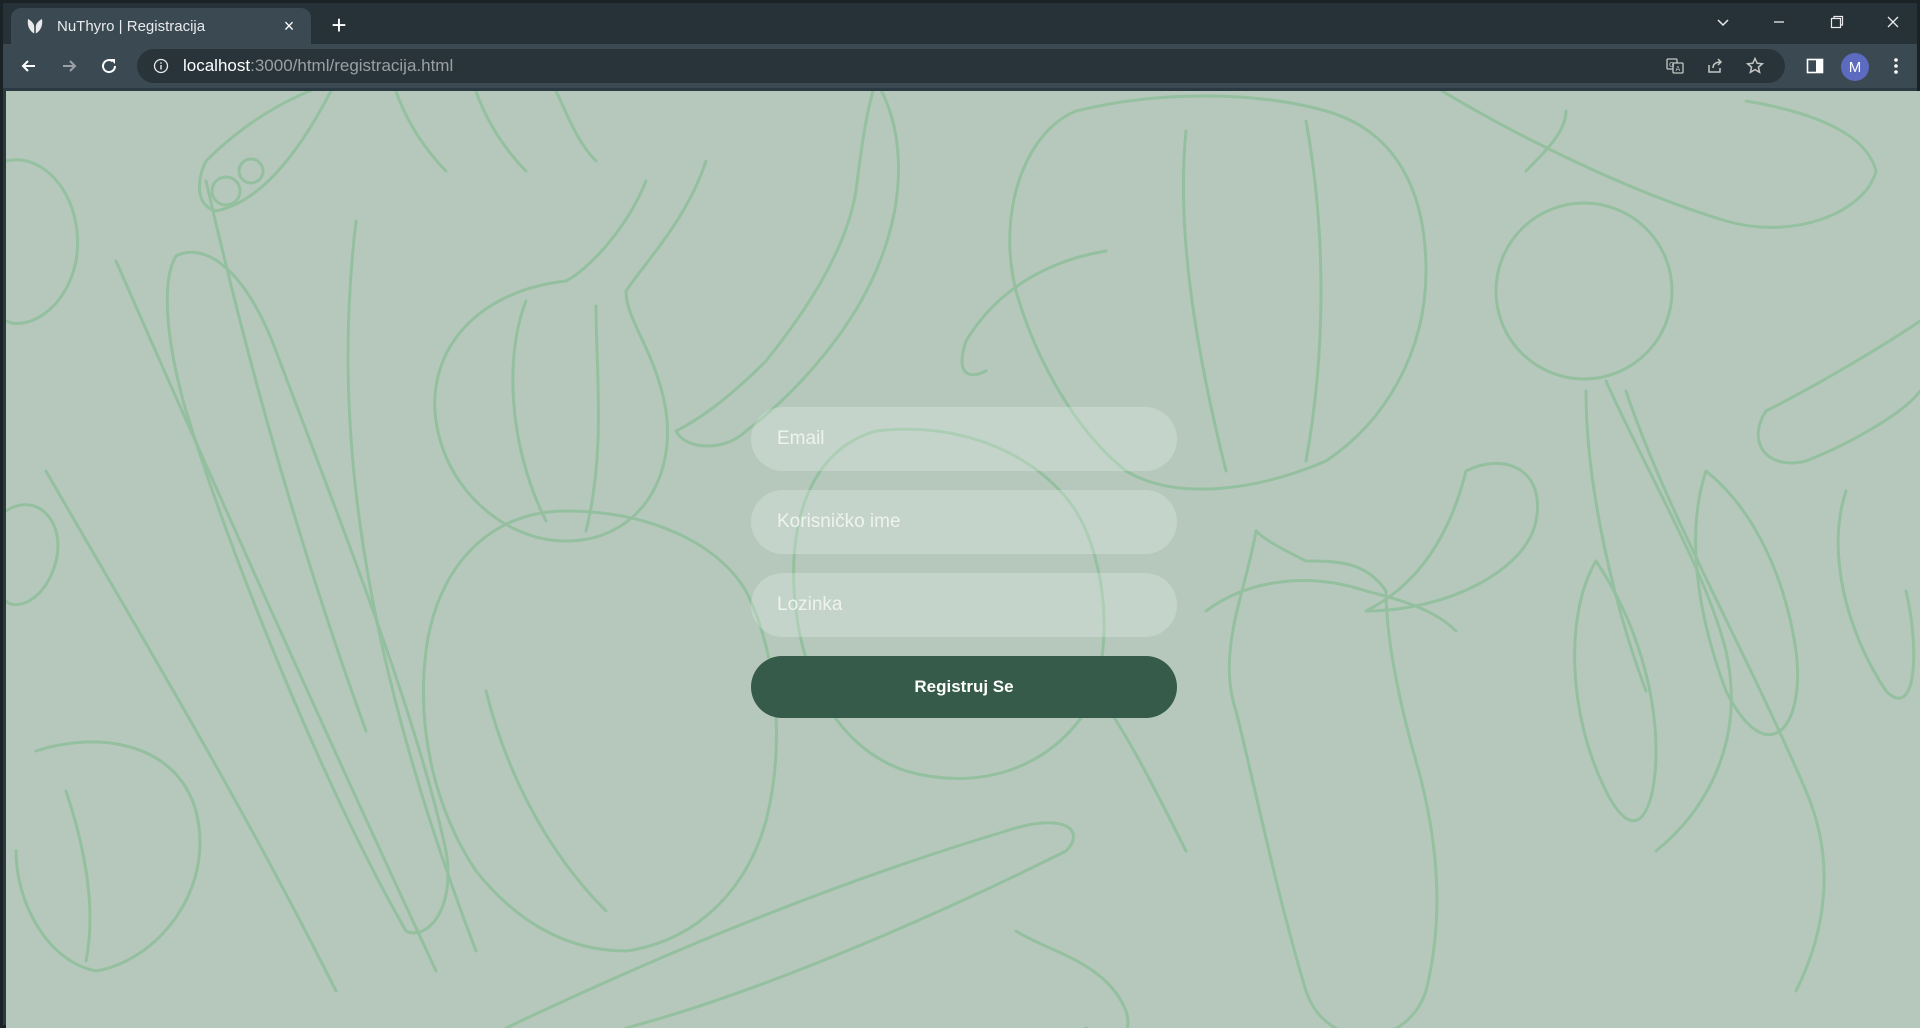  I want to click on chevron-down-icon, so click(1723, 22).